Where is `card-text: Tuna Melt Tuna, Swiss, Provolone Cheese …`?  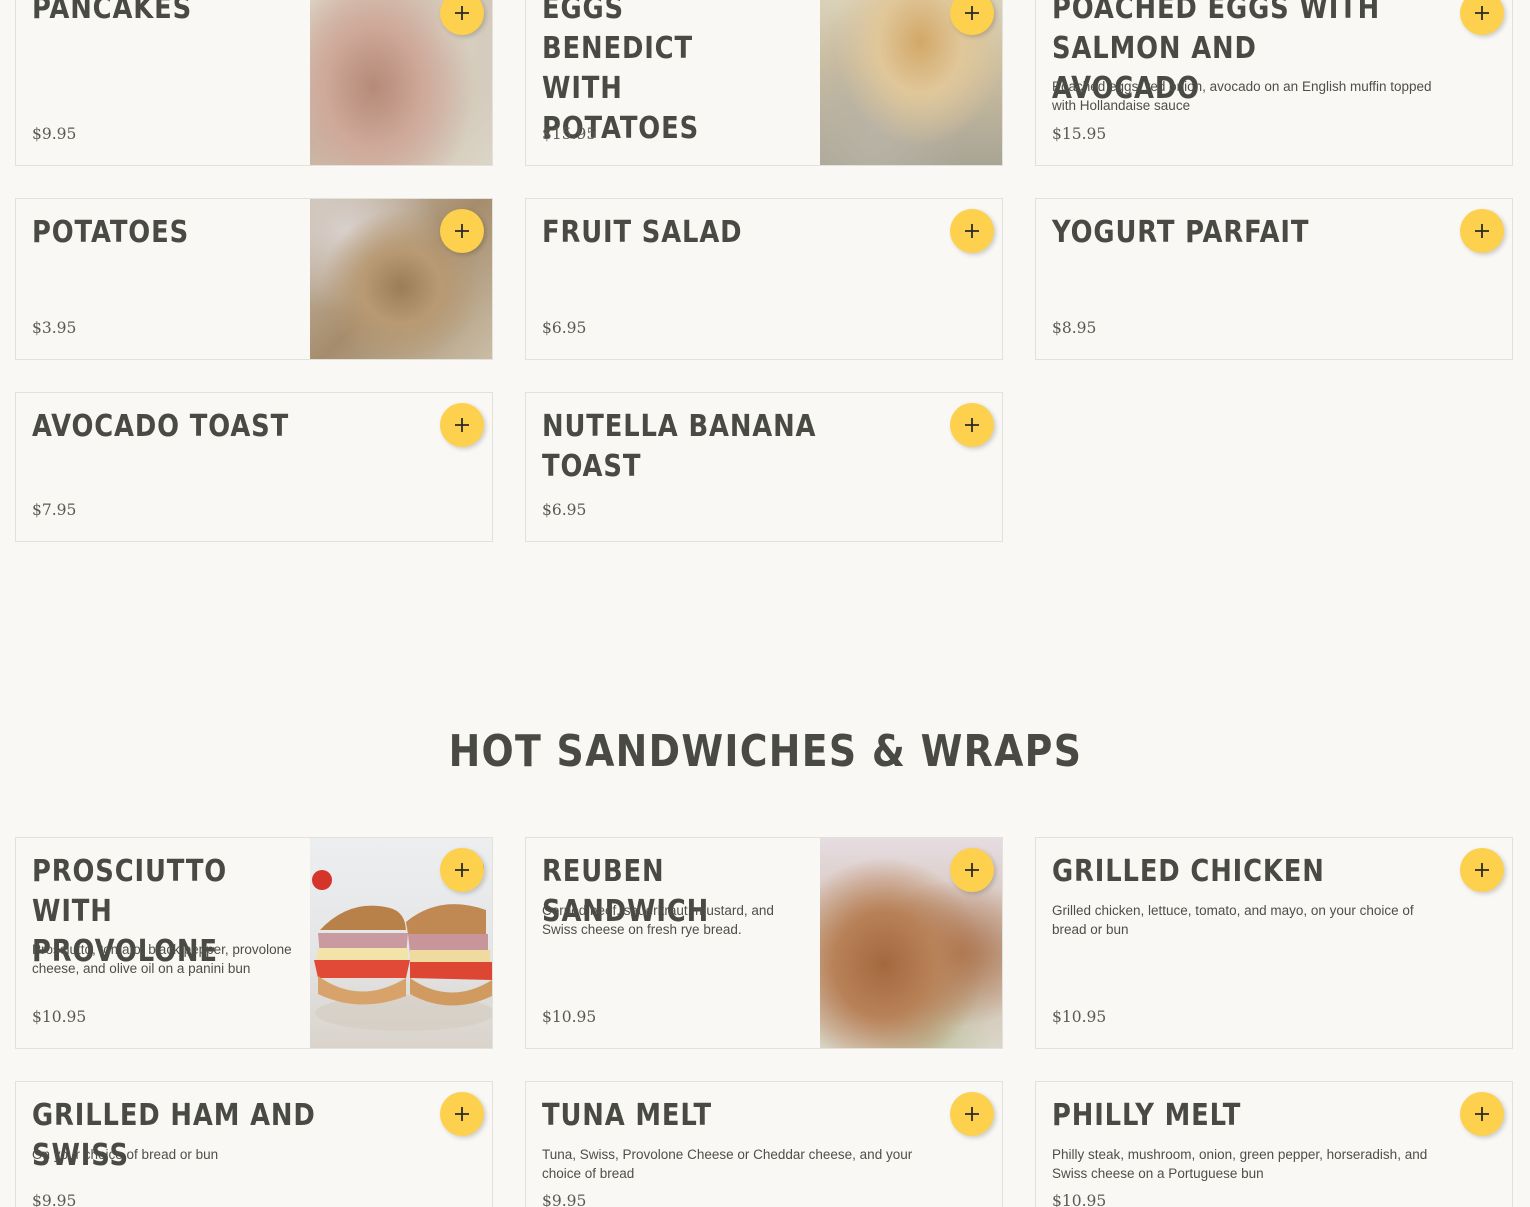 card-text: Tuna Melt Tuna, Swiss, Provolone Cheese … is located at coordinates (740, 1144).